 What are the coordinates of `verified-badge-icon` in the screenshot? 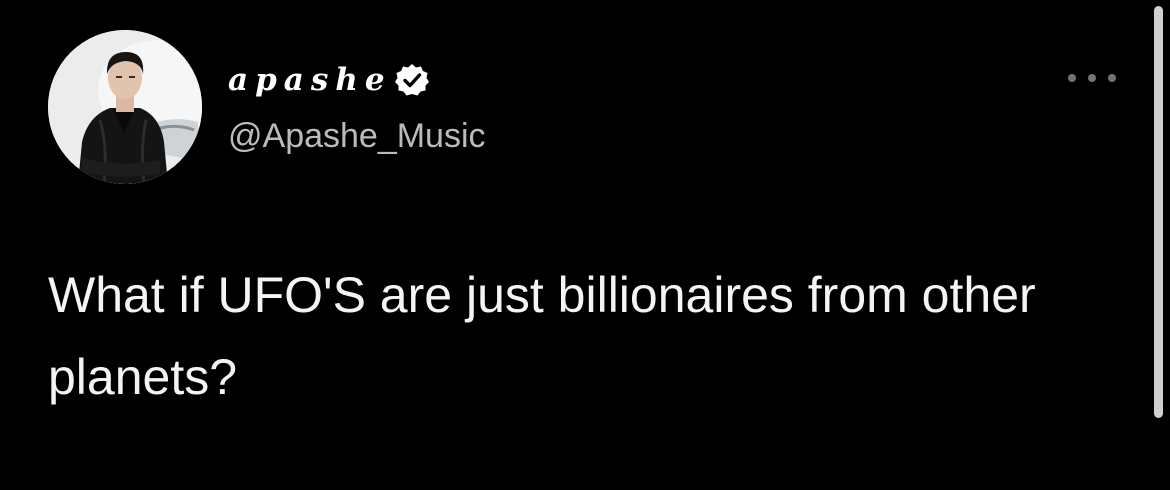 It's located at (412, 80).